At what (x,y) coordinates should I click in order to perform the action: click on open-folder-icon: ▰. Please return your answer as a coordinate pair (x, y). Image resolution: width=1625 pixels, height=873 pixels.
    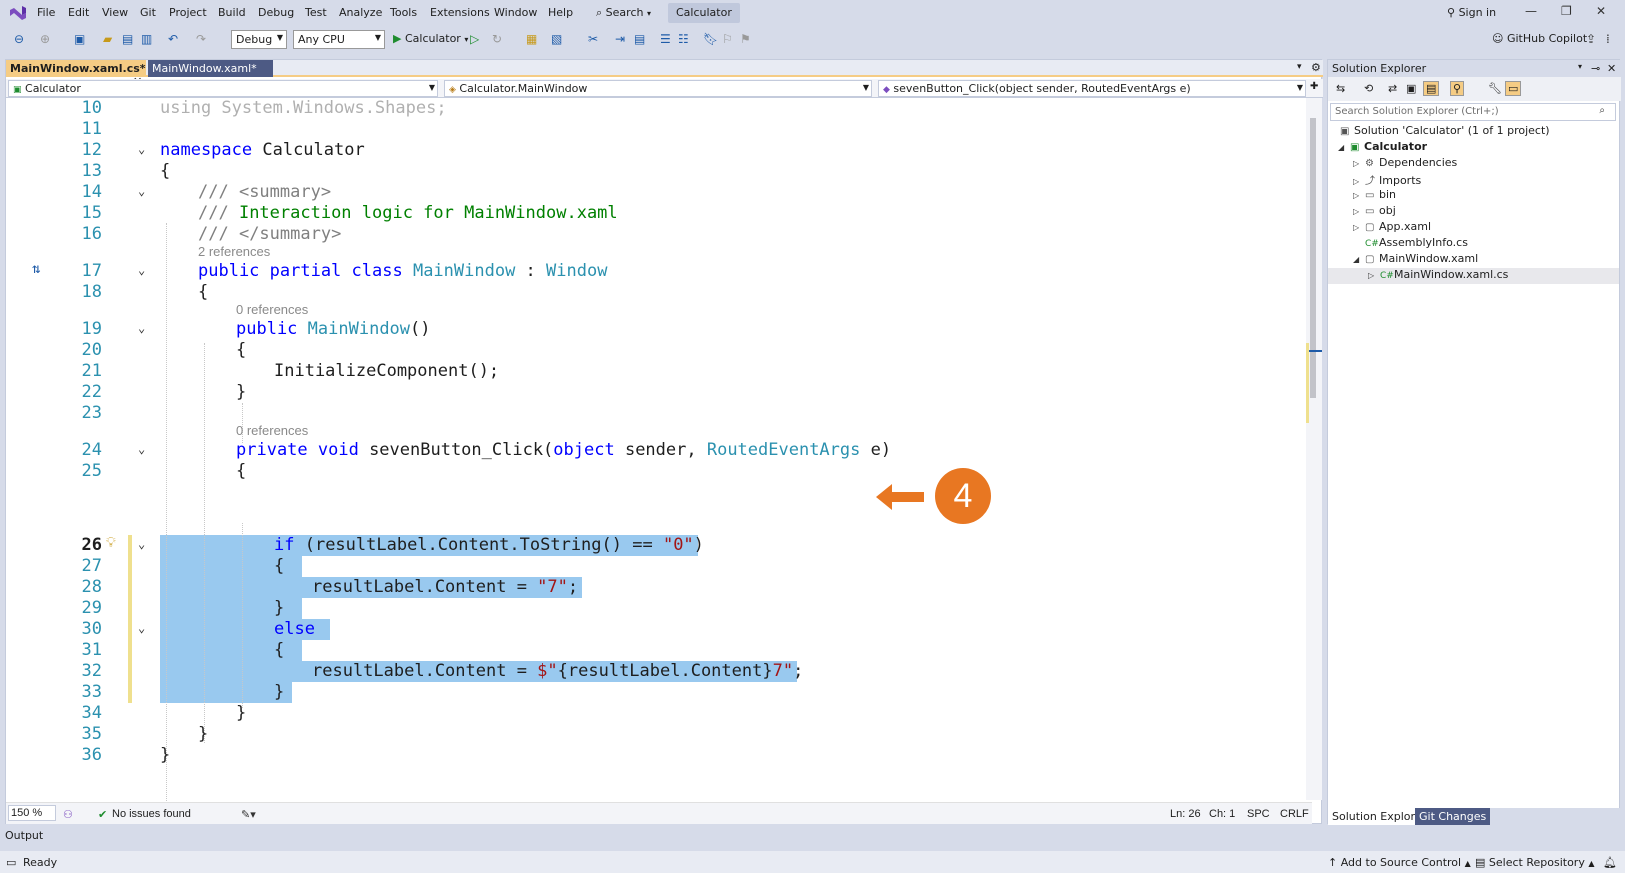
    Looking at the image, I should click on (107, 39).